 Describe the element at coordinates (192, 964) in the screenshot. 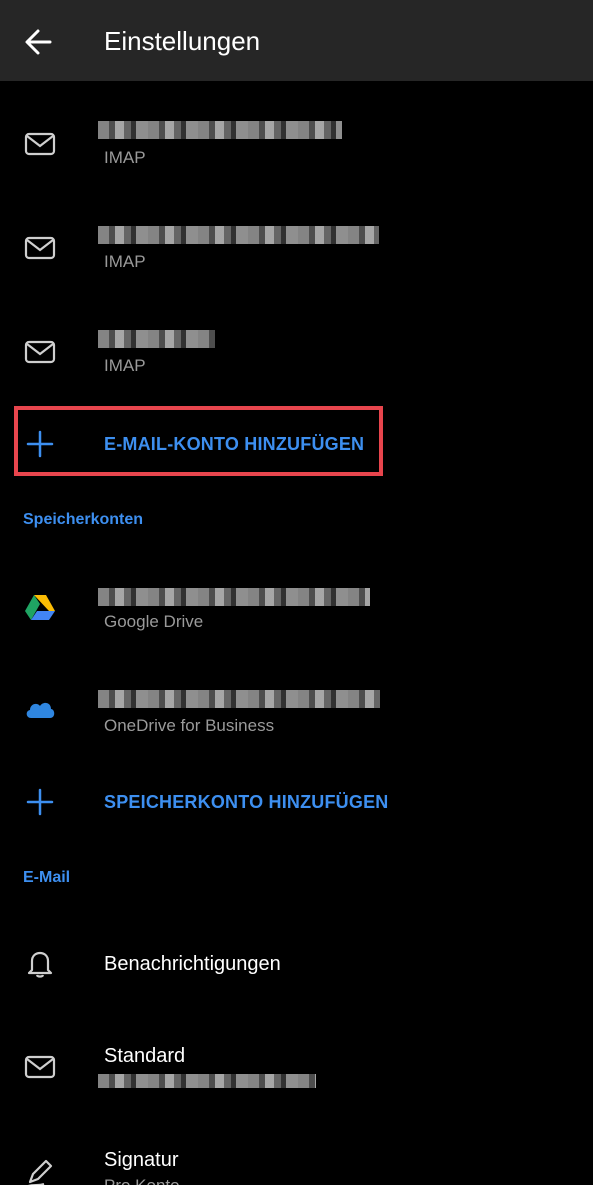

I see `setting-label: Benachrichtigungen` at that location.